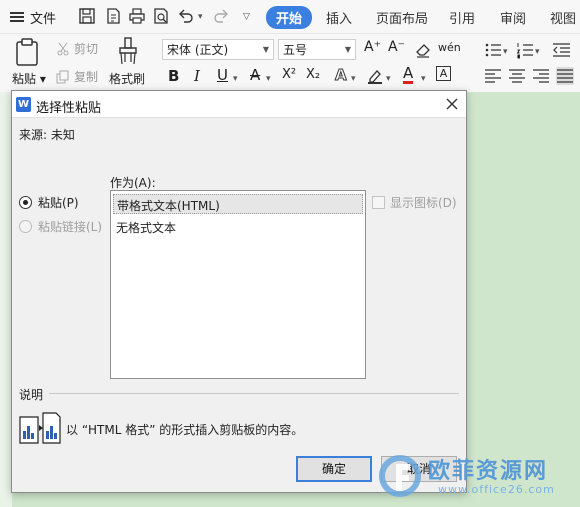  I want to click on radio-checked-icon, so click(25, 202).